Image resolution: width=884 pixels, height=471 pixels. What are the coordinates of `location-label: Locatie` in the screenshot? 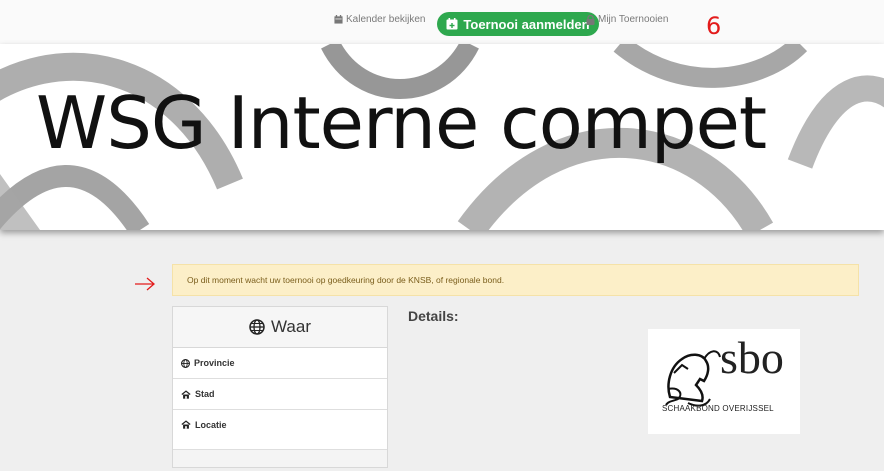 It's located at (211, 425).